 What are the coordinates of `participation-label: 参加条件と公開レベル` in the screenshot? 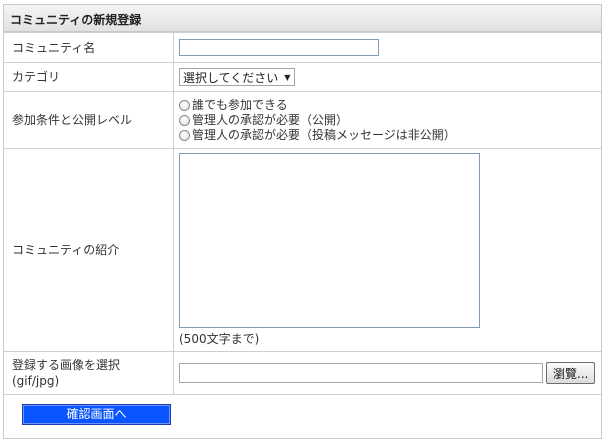 It's located at (89, 120).